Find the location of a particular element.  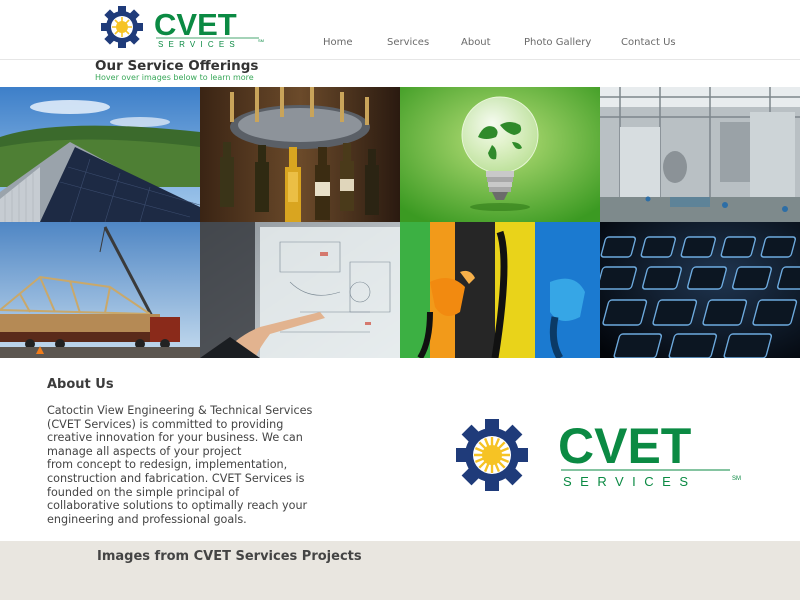

lightbulb-globe-photo is located at coordinates (500, 154).